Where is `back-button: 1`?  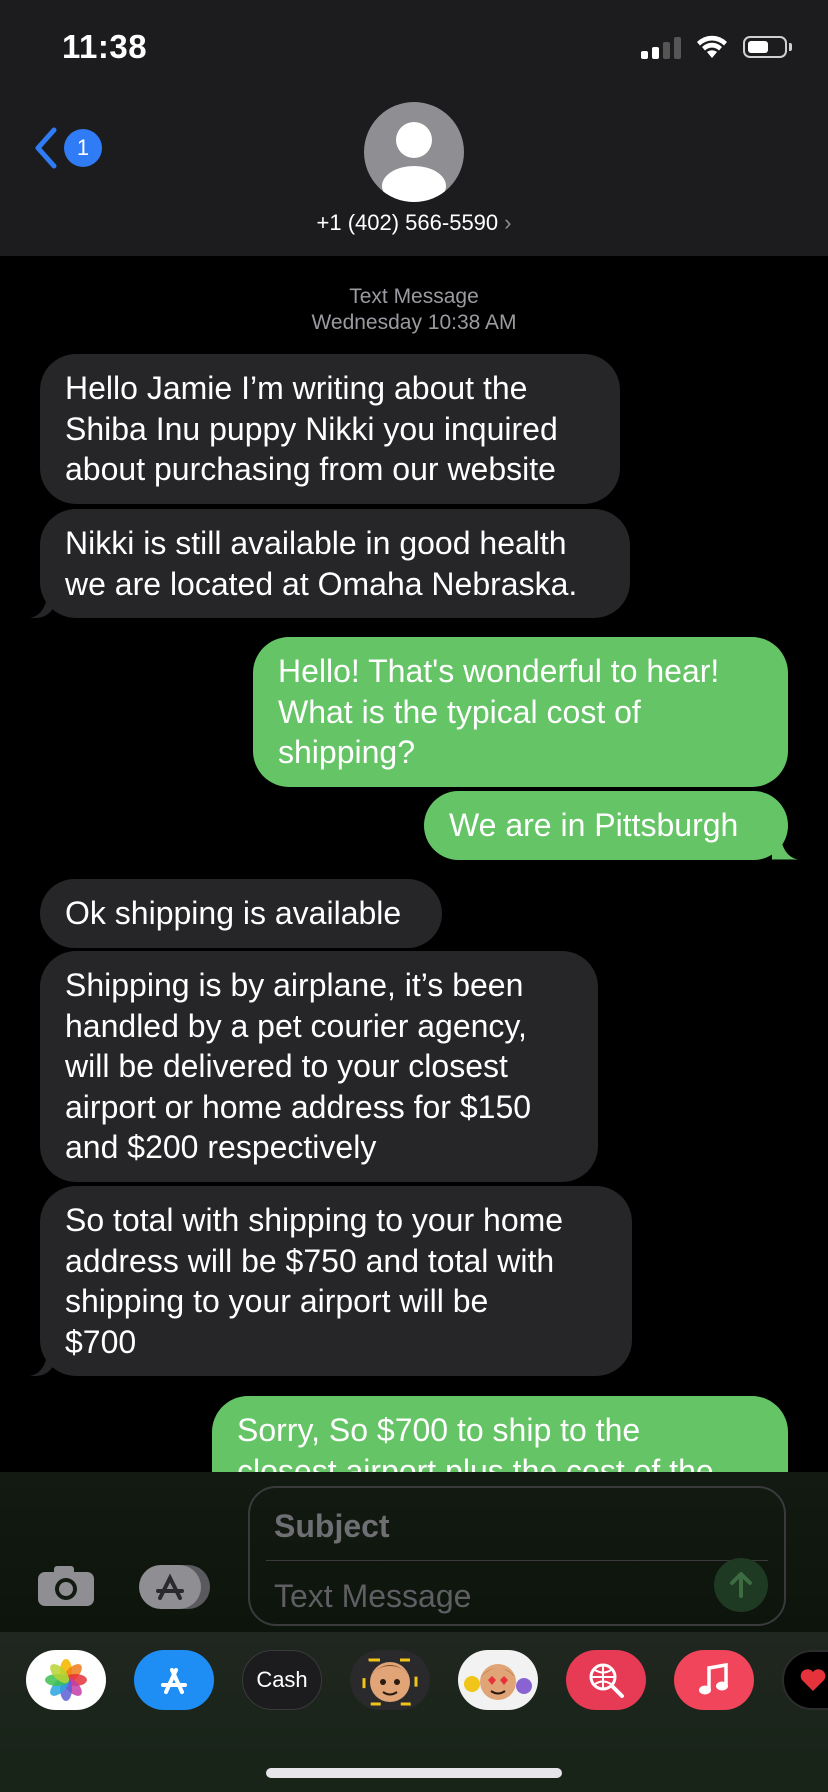
back-button: 1 is located at coordinates (66, 148).